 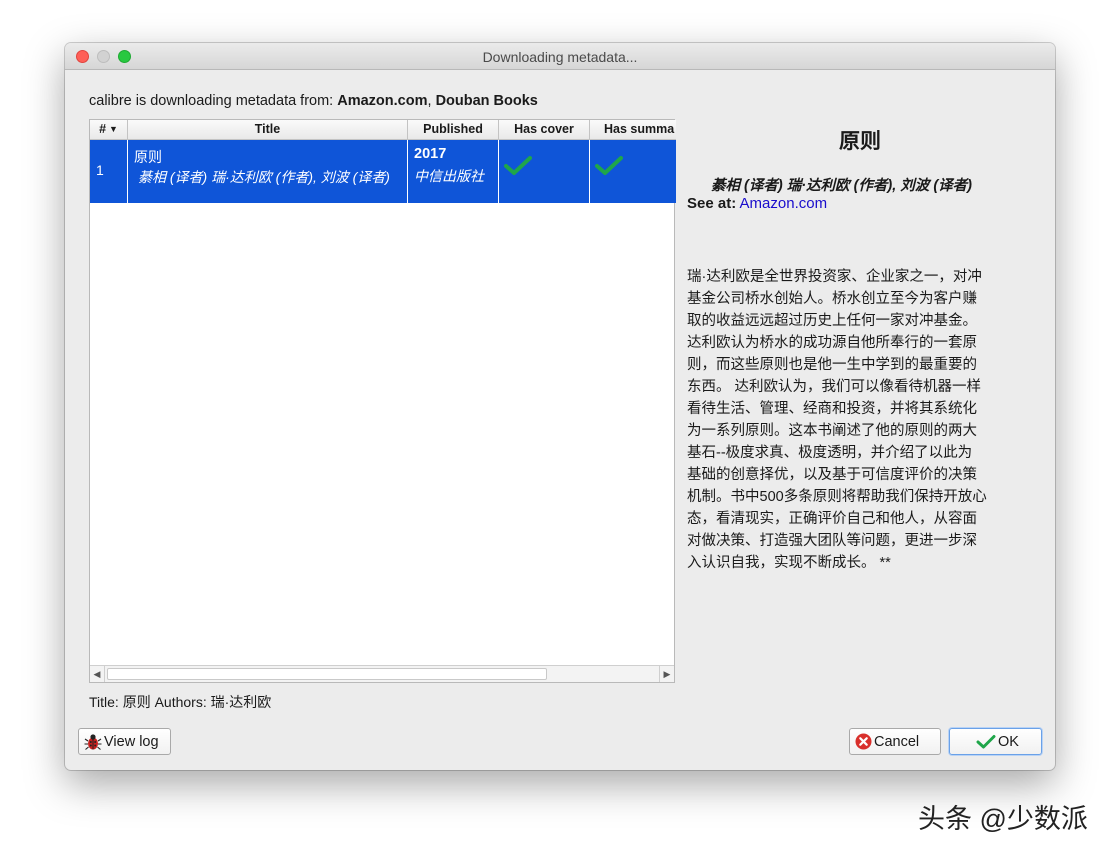 I want to click on amazon-link: Amazon.com, so click(x=784, y=203).